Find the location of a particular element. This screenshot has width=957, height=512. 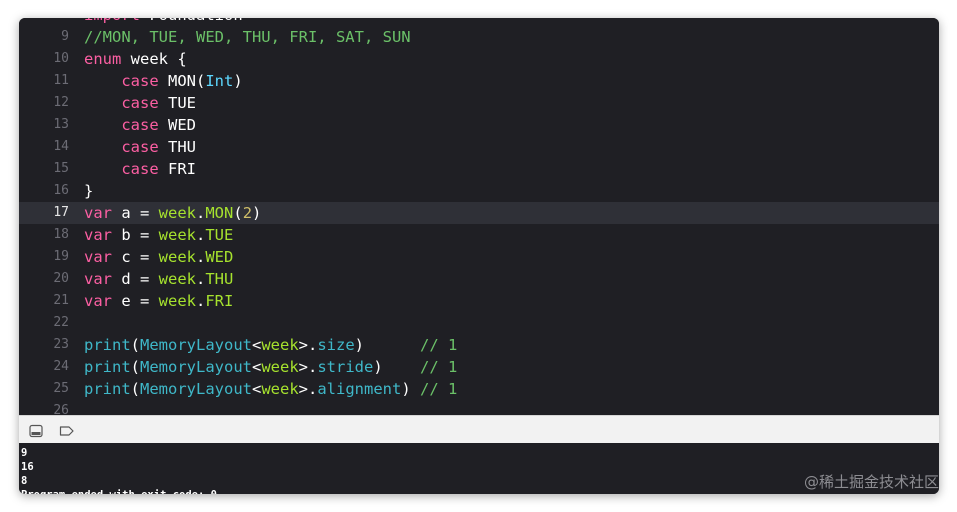

code-token: Foundation is located at coordinates (195, 21).